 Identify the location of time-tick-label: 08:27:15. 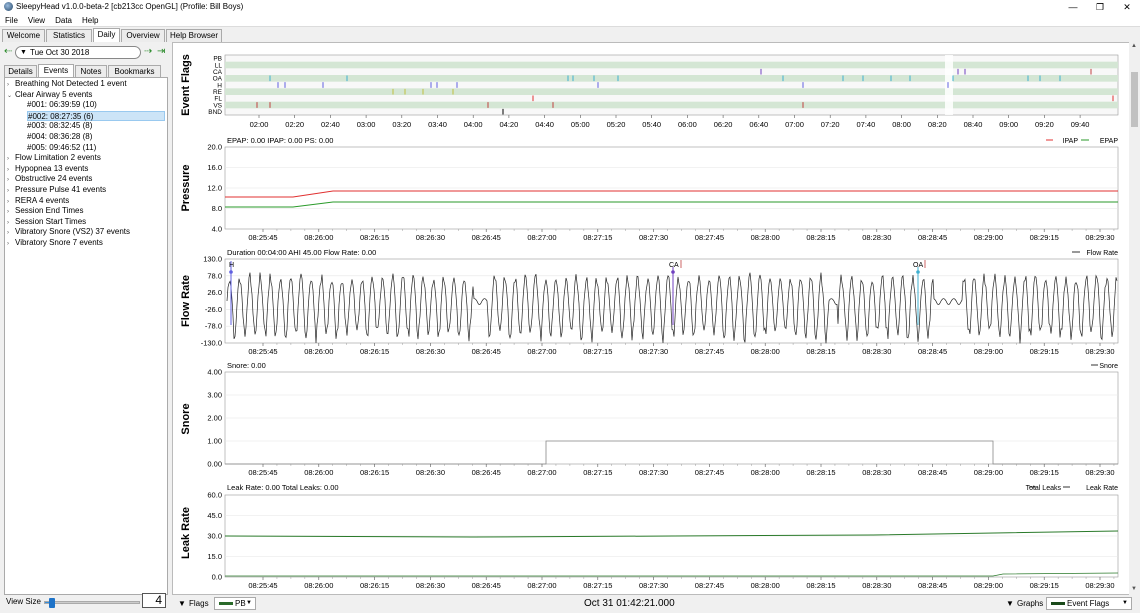
(597, 237).